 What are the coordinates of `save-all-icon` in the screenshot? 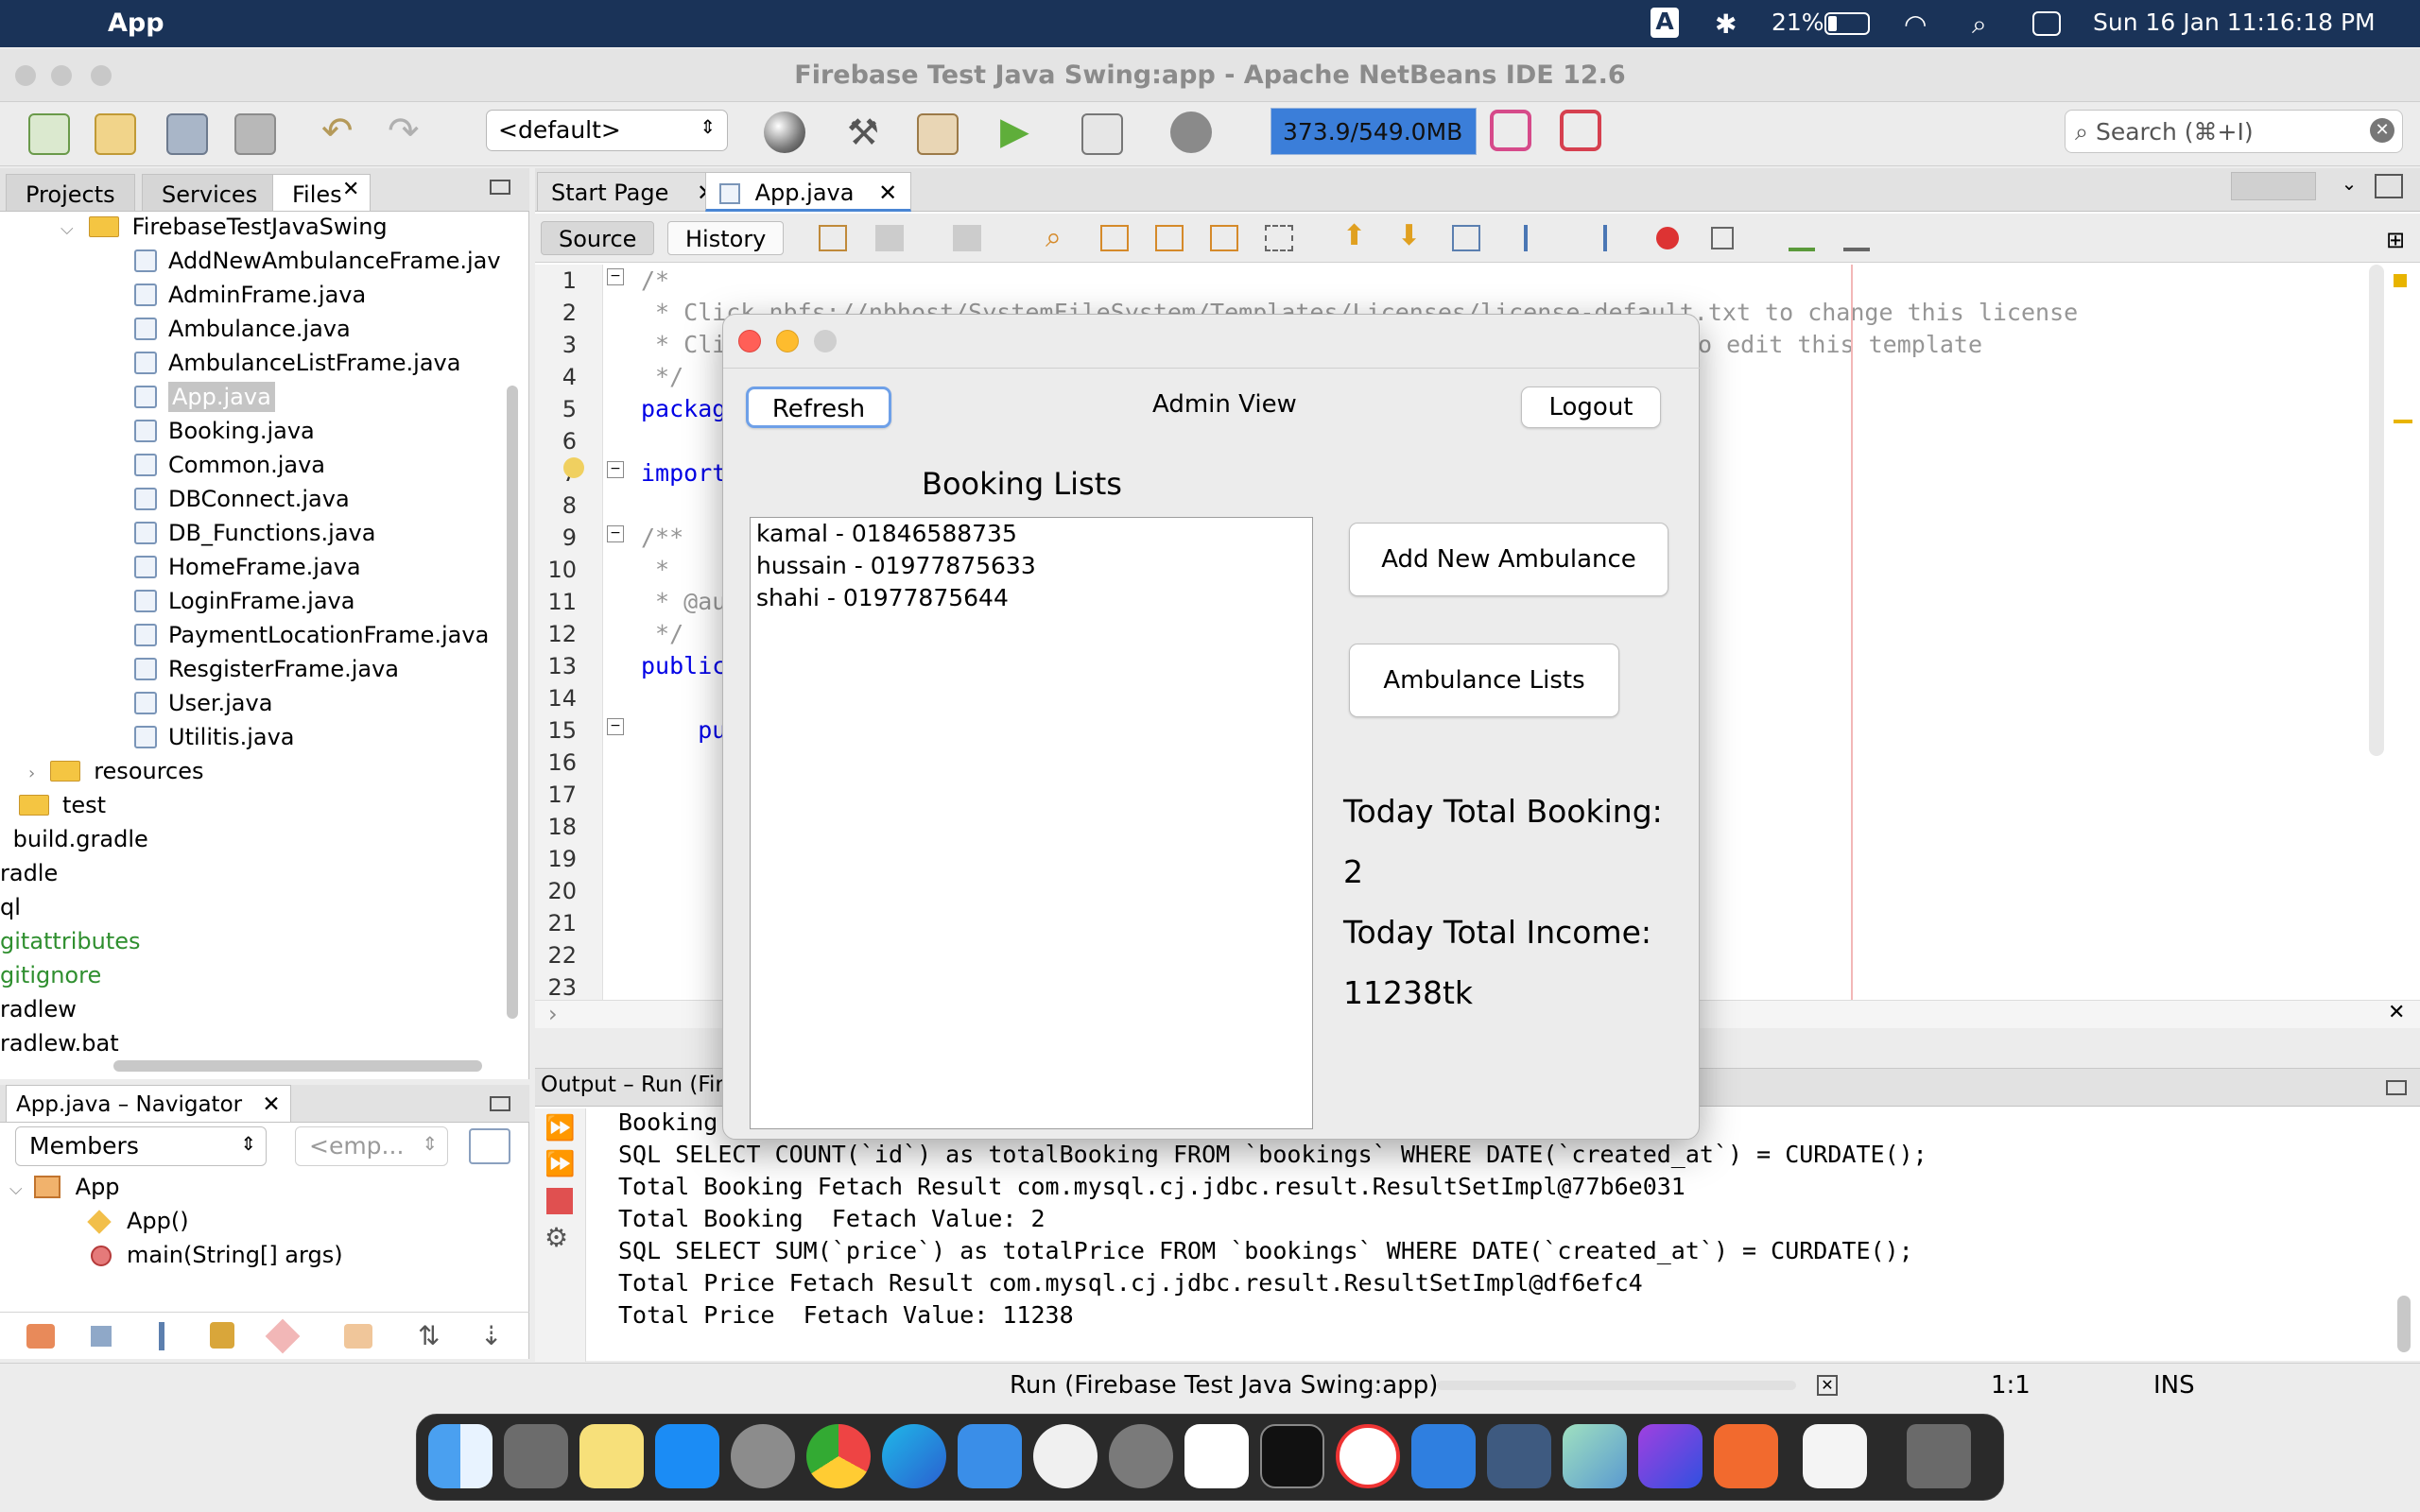 It's located at (255, 134).